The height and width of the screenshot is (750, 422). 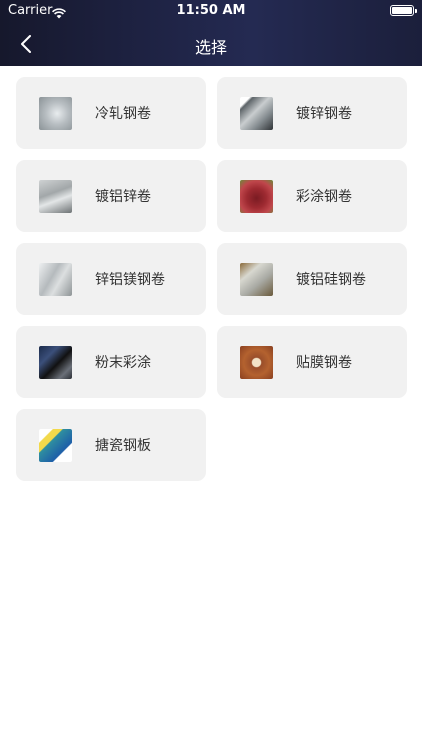 I want to click on product-label: 贴膜钢卷, so click(x=324, y=363).